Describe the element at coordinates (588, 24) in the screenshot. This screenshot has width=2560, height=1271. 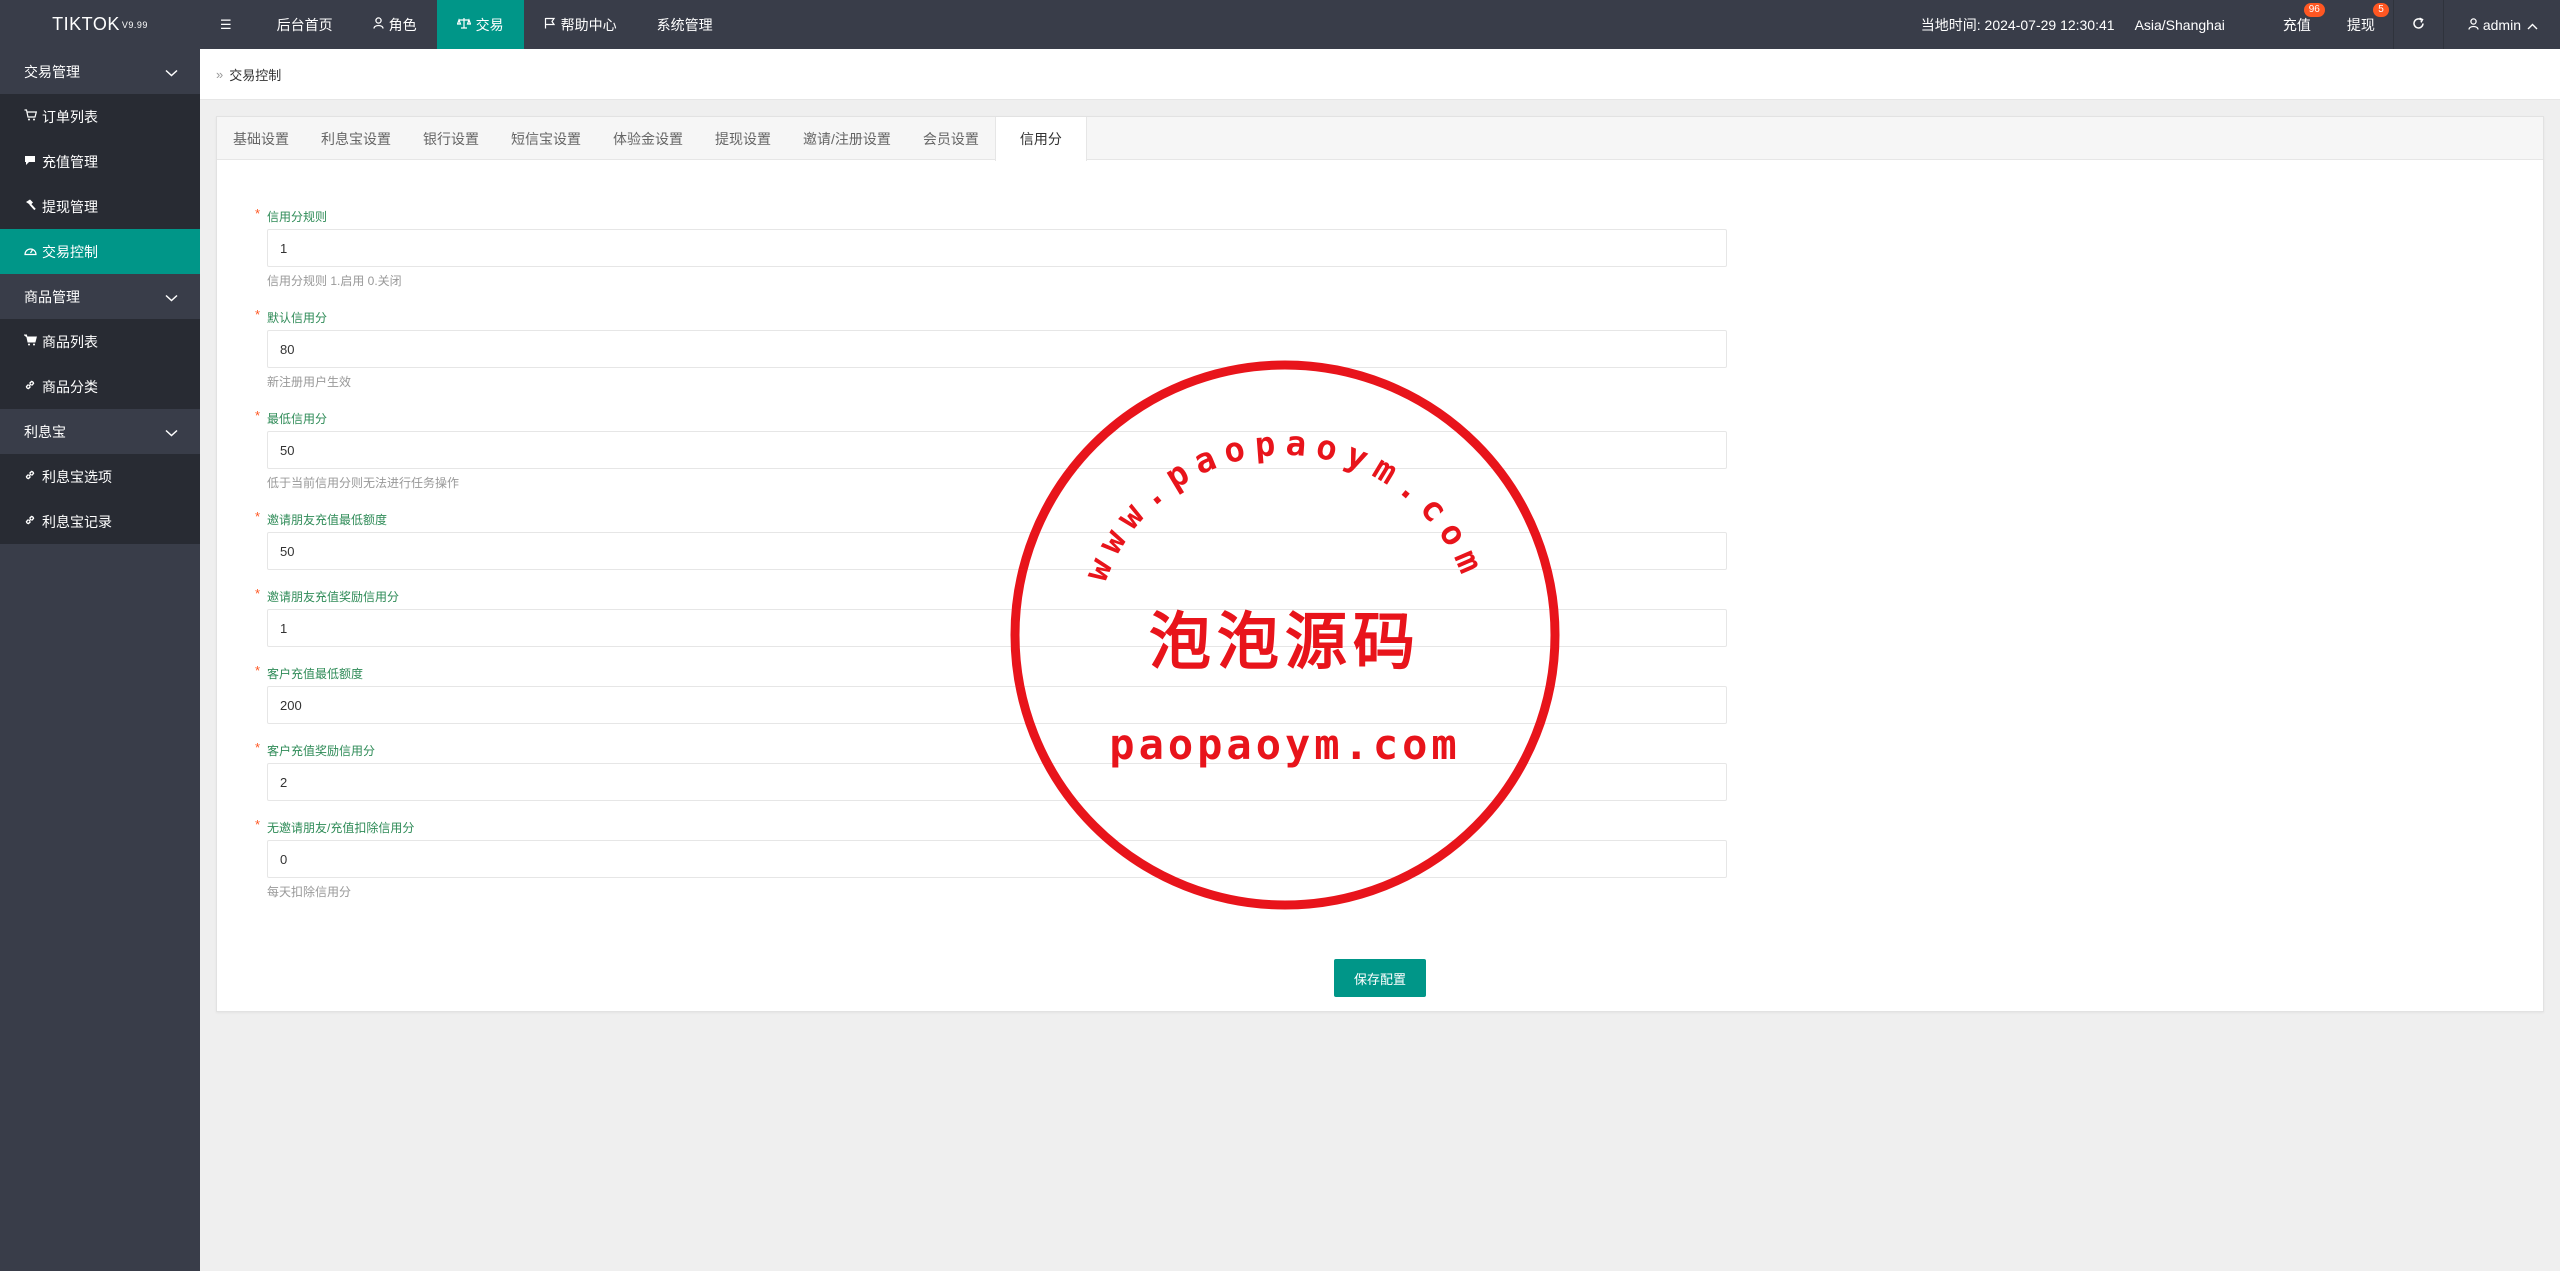
I see `nav-help-label: 帮助中心` at that location.